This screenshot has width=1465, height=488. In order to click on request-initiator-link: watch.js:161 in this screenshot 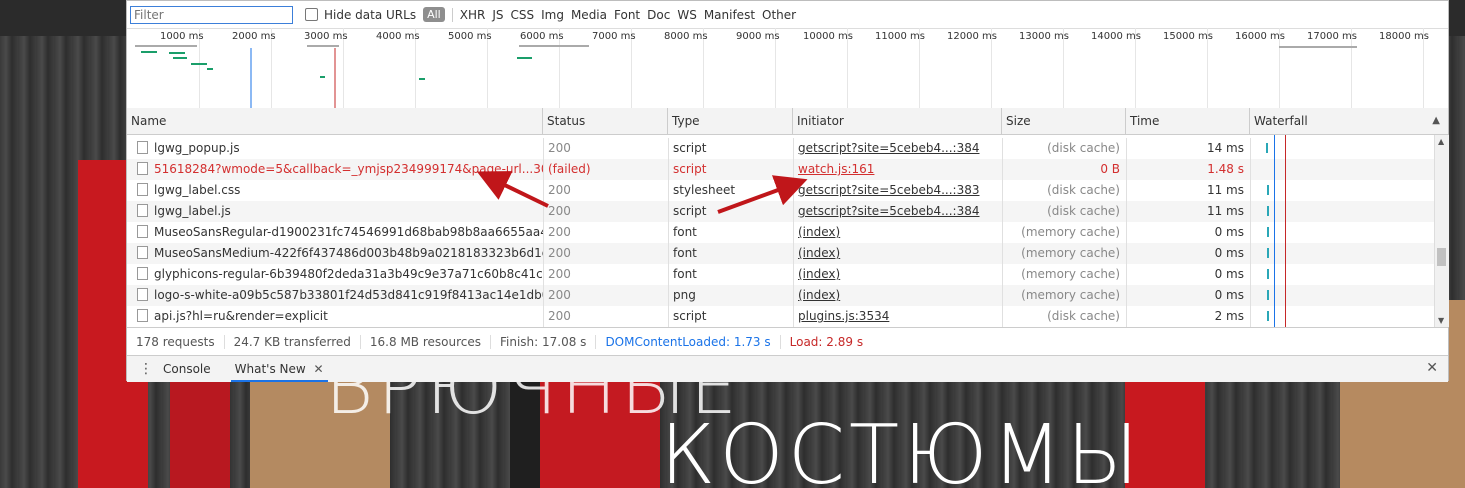, I will do `click(836, 169)`.